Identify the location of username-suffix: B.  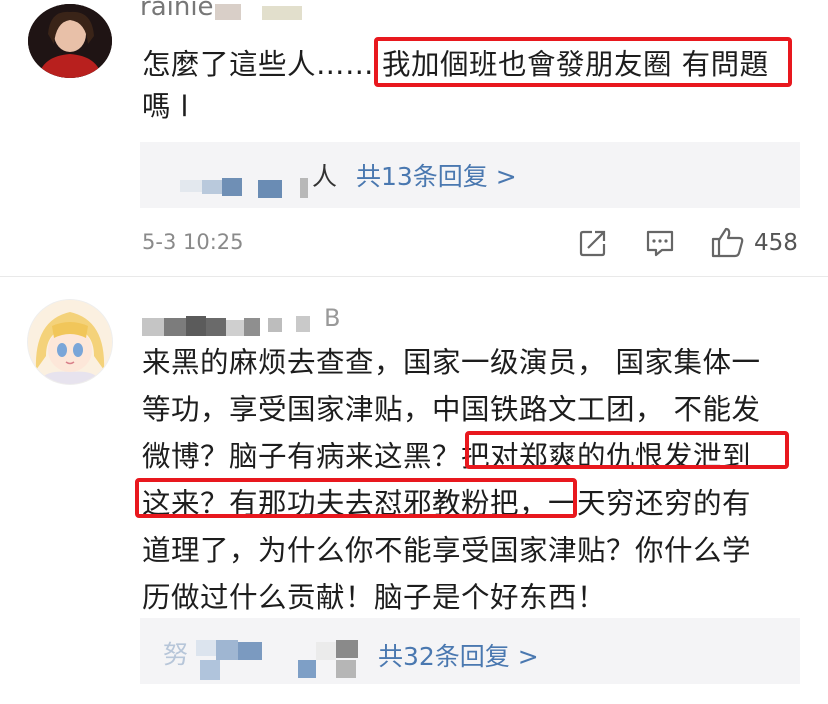
(332, 318).